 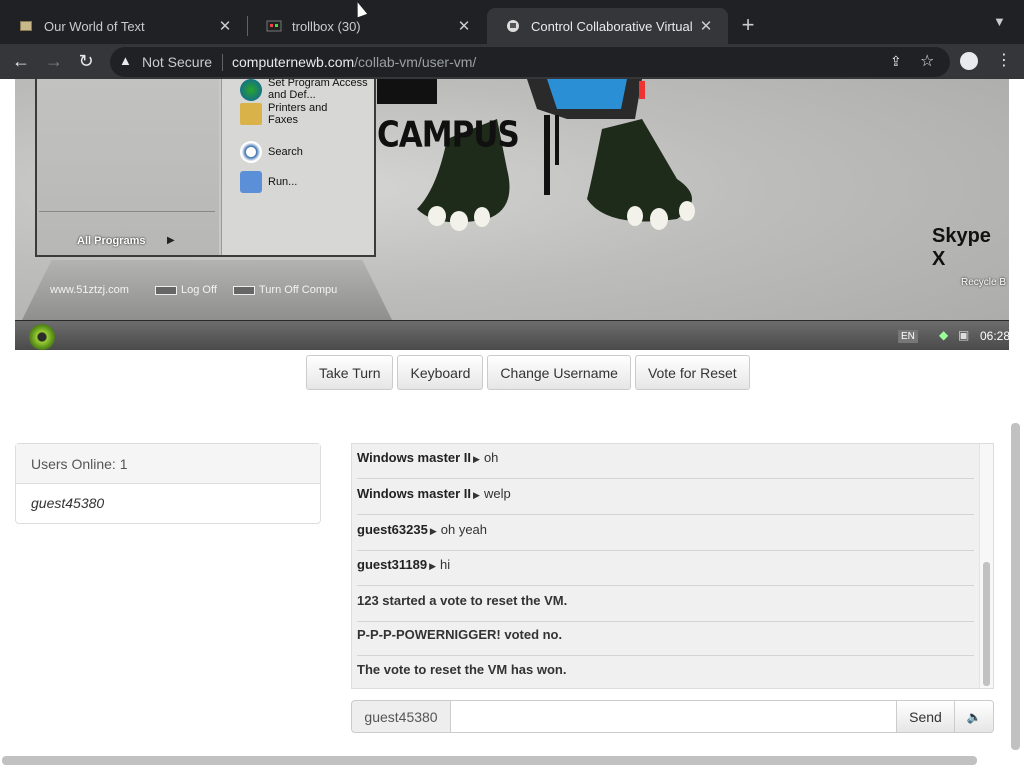 I want to click on change-username-button: Change Username, so click(x=559, y=372).